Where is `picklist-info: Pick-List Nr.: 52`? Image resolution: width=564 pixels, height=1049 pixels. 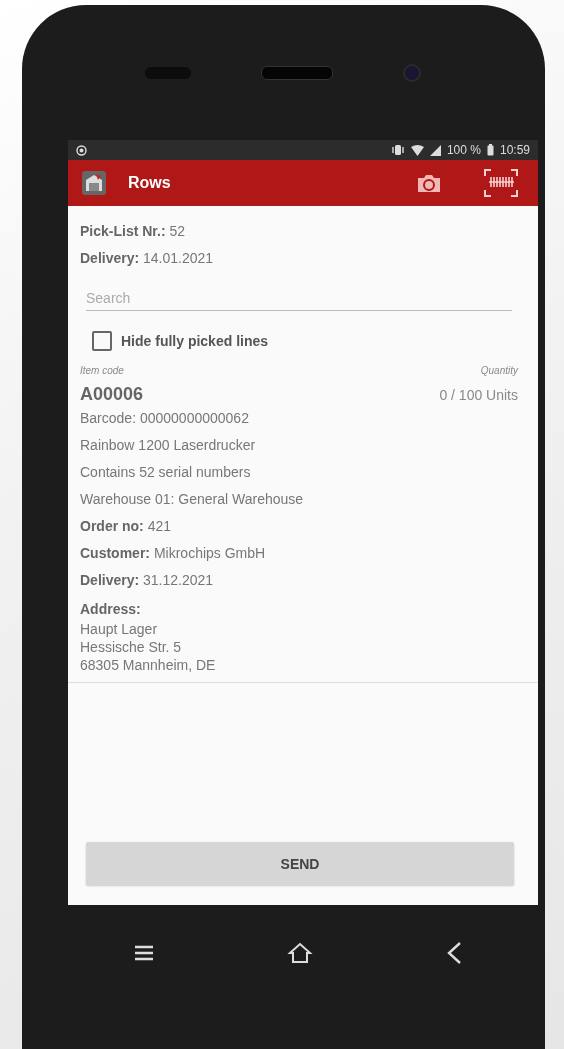
picklist-info: Pick-List Nr.: 52 is located at coordinates (133, 231).